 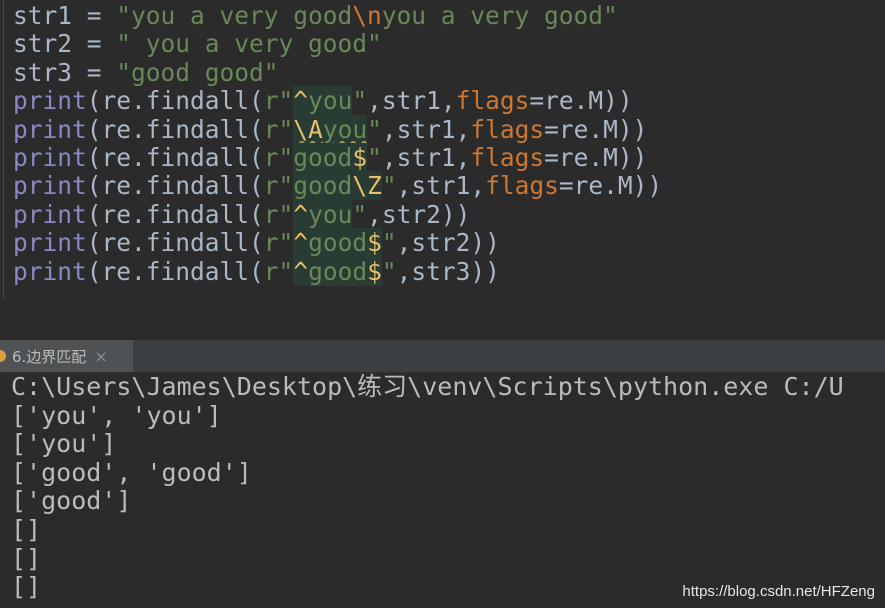 What do you see at coordinates (65, 44) in the screenshot?
I see `code-token: str2 =` at bounding box center [65, 44].